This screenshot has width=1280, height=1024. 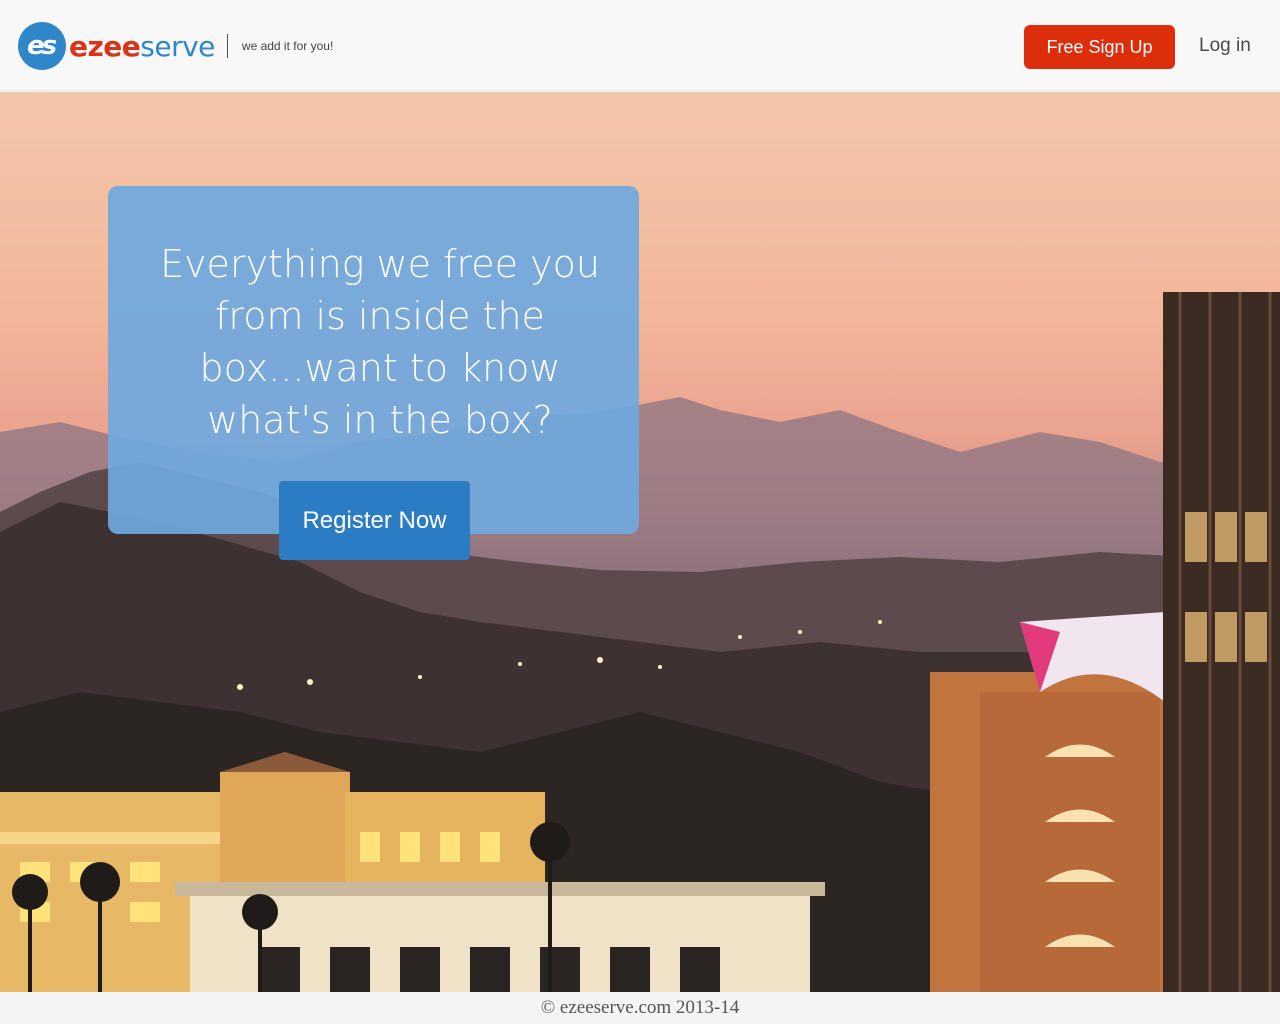 I want to click on logo-divider, so click(x=227, y=46).